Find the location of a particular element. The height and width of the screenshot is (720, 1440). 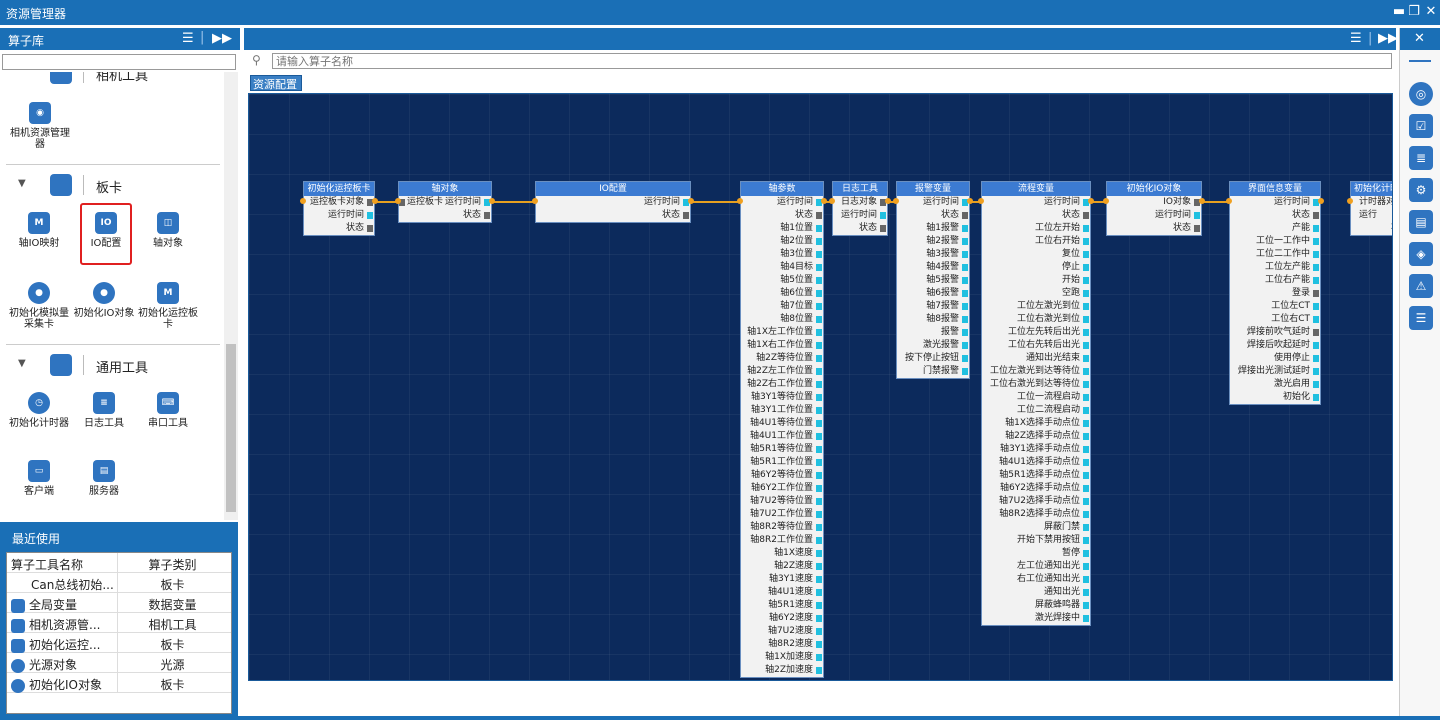

tool-init-io-object: ● 初始化IO对象 is located at coordinates (104, 300).